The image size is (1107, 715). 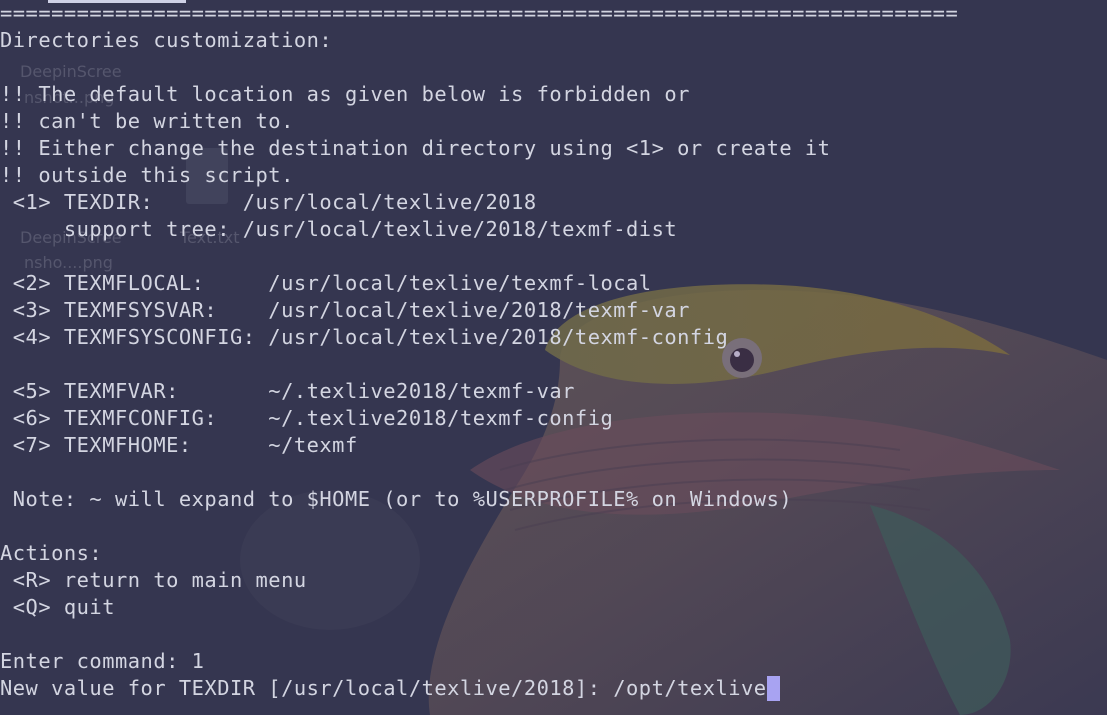 What do you see at coordinates (102, 661) in the screenshot?
I see `terminal-line: Enter command: 1` at bounding box center [102, 661].